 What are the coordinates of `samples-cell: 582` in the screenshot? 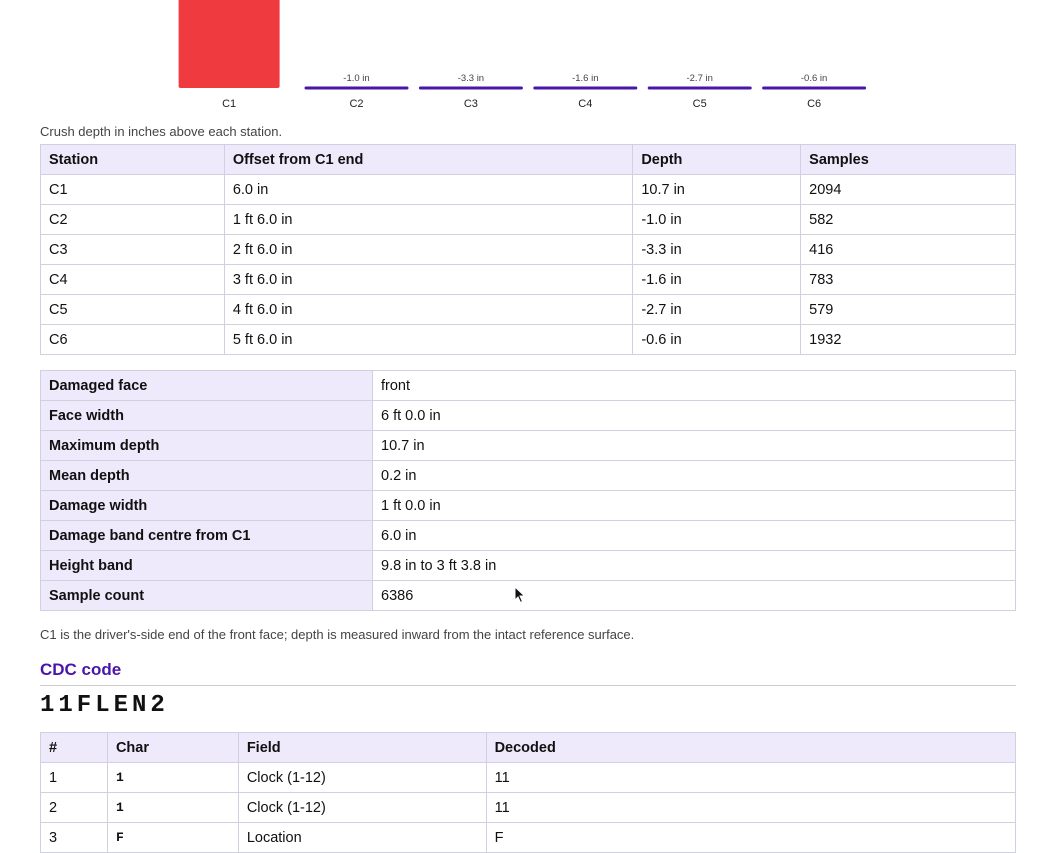 It's located at (908, 219).